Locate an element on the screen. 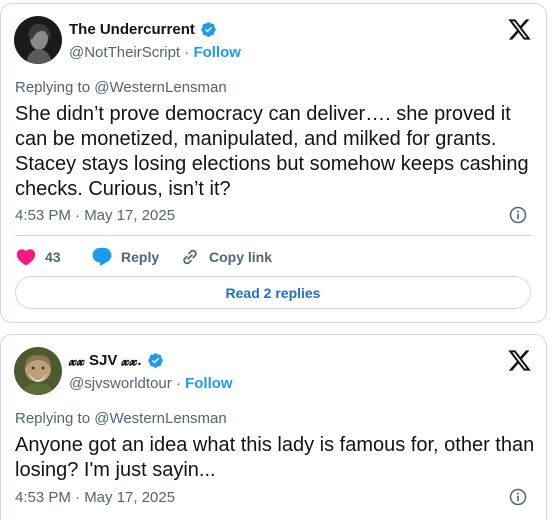  author-name-row: The Undercurrent is located at coordinates (143, 29).